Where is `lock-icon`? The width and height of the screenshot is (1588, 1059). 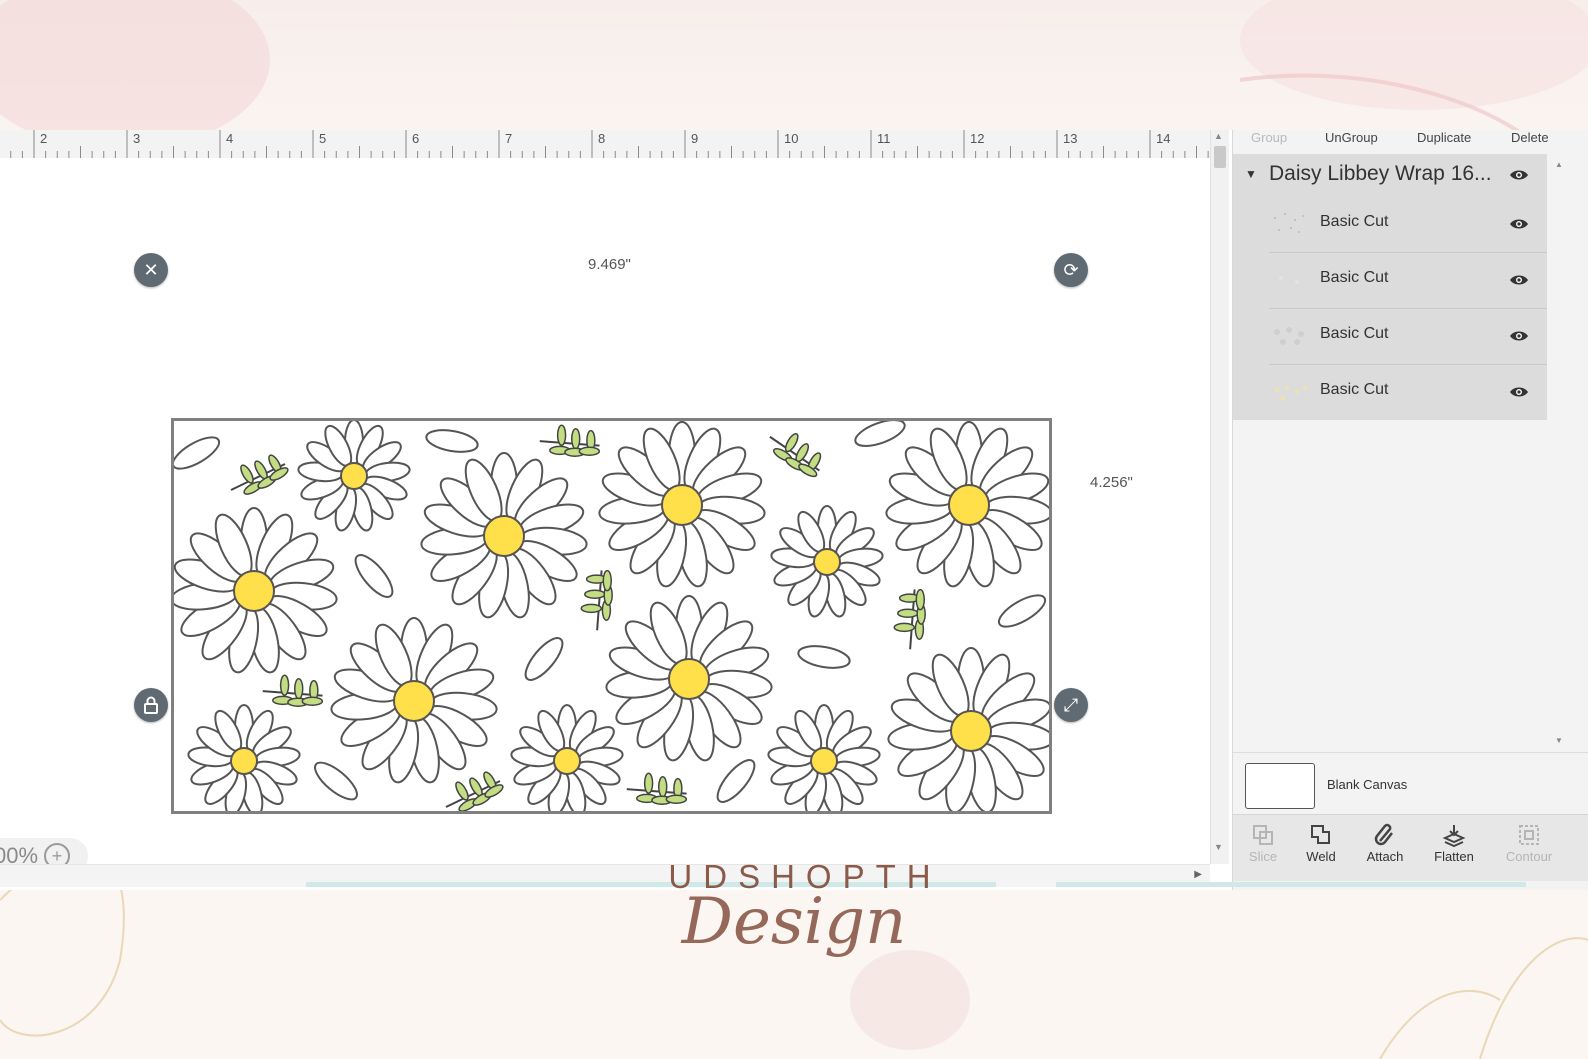 lock-icon is located at coordinates (151, 705).